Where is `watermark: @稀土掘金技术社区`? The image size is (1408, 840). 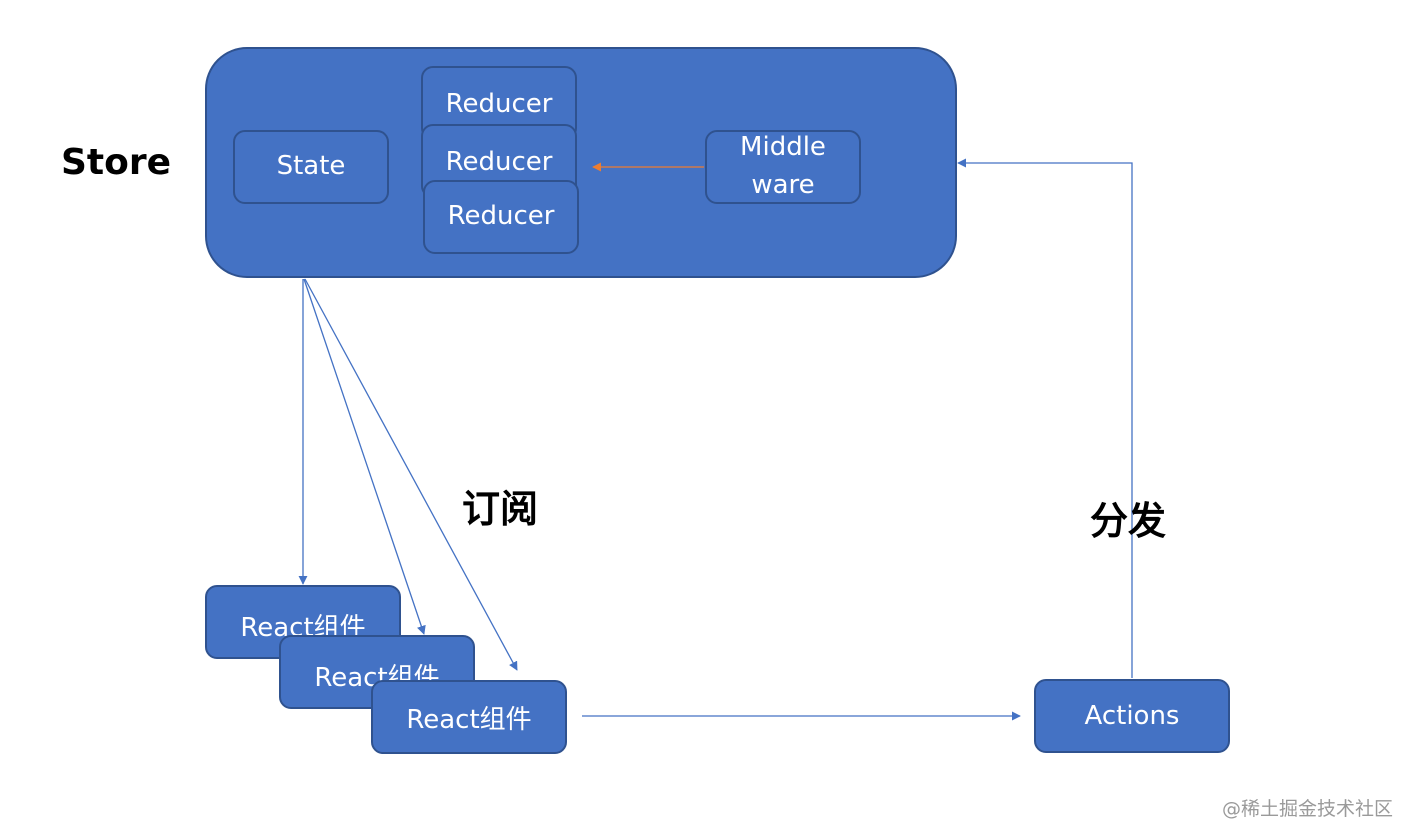 watermark: @稀土掘金技术社区 is located at coordinates (1308, 809).